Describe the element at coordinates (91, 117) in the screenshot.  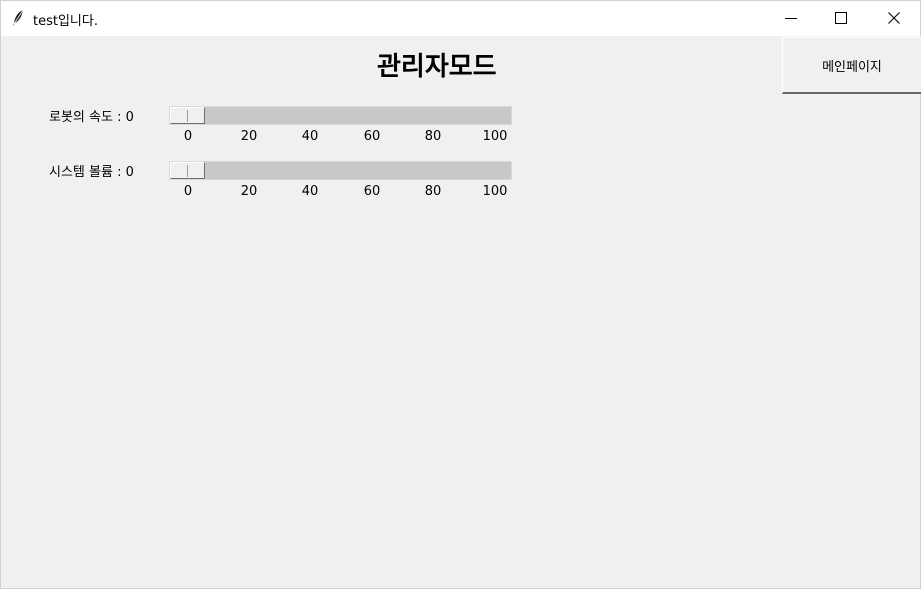
I see `robot-speed-label: 로봇의 속도 : 0` at that location.